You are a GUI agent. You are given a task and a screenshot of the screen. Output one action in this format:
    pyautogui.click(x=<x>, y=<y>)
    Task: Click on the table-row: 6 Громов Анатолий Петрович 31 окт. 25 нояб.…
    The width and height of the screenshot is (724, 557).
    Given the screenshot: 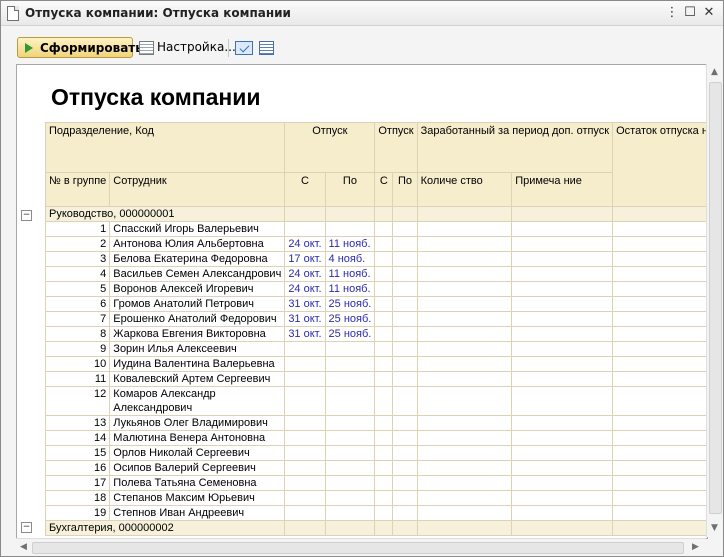 What is the action you would take?
    pyautogui.click(x=375, y=304)
    